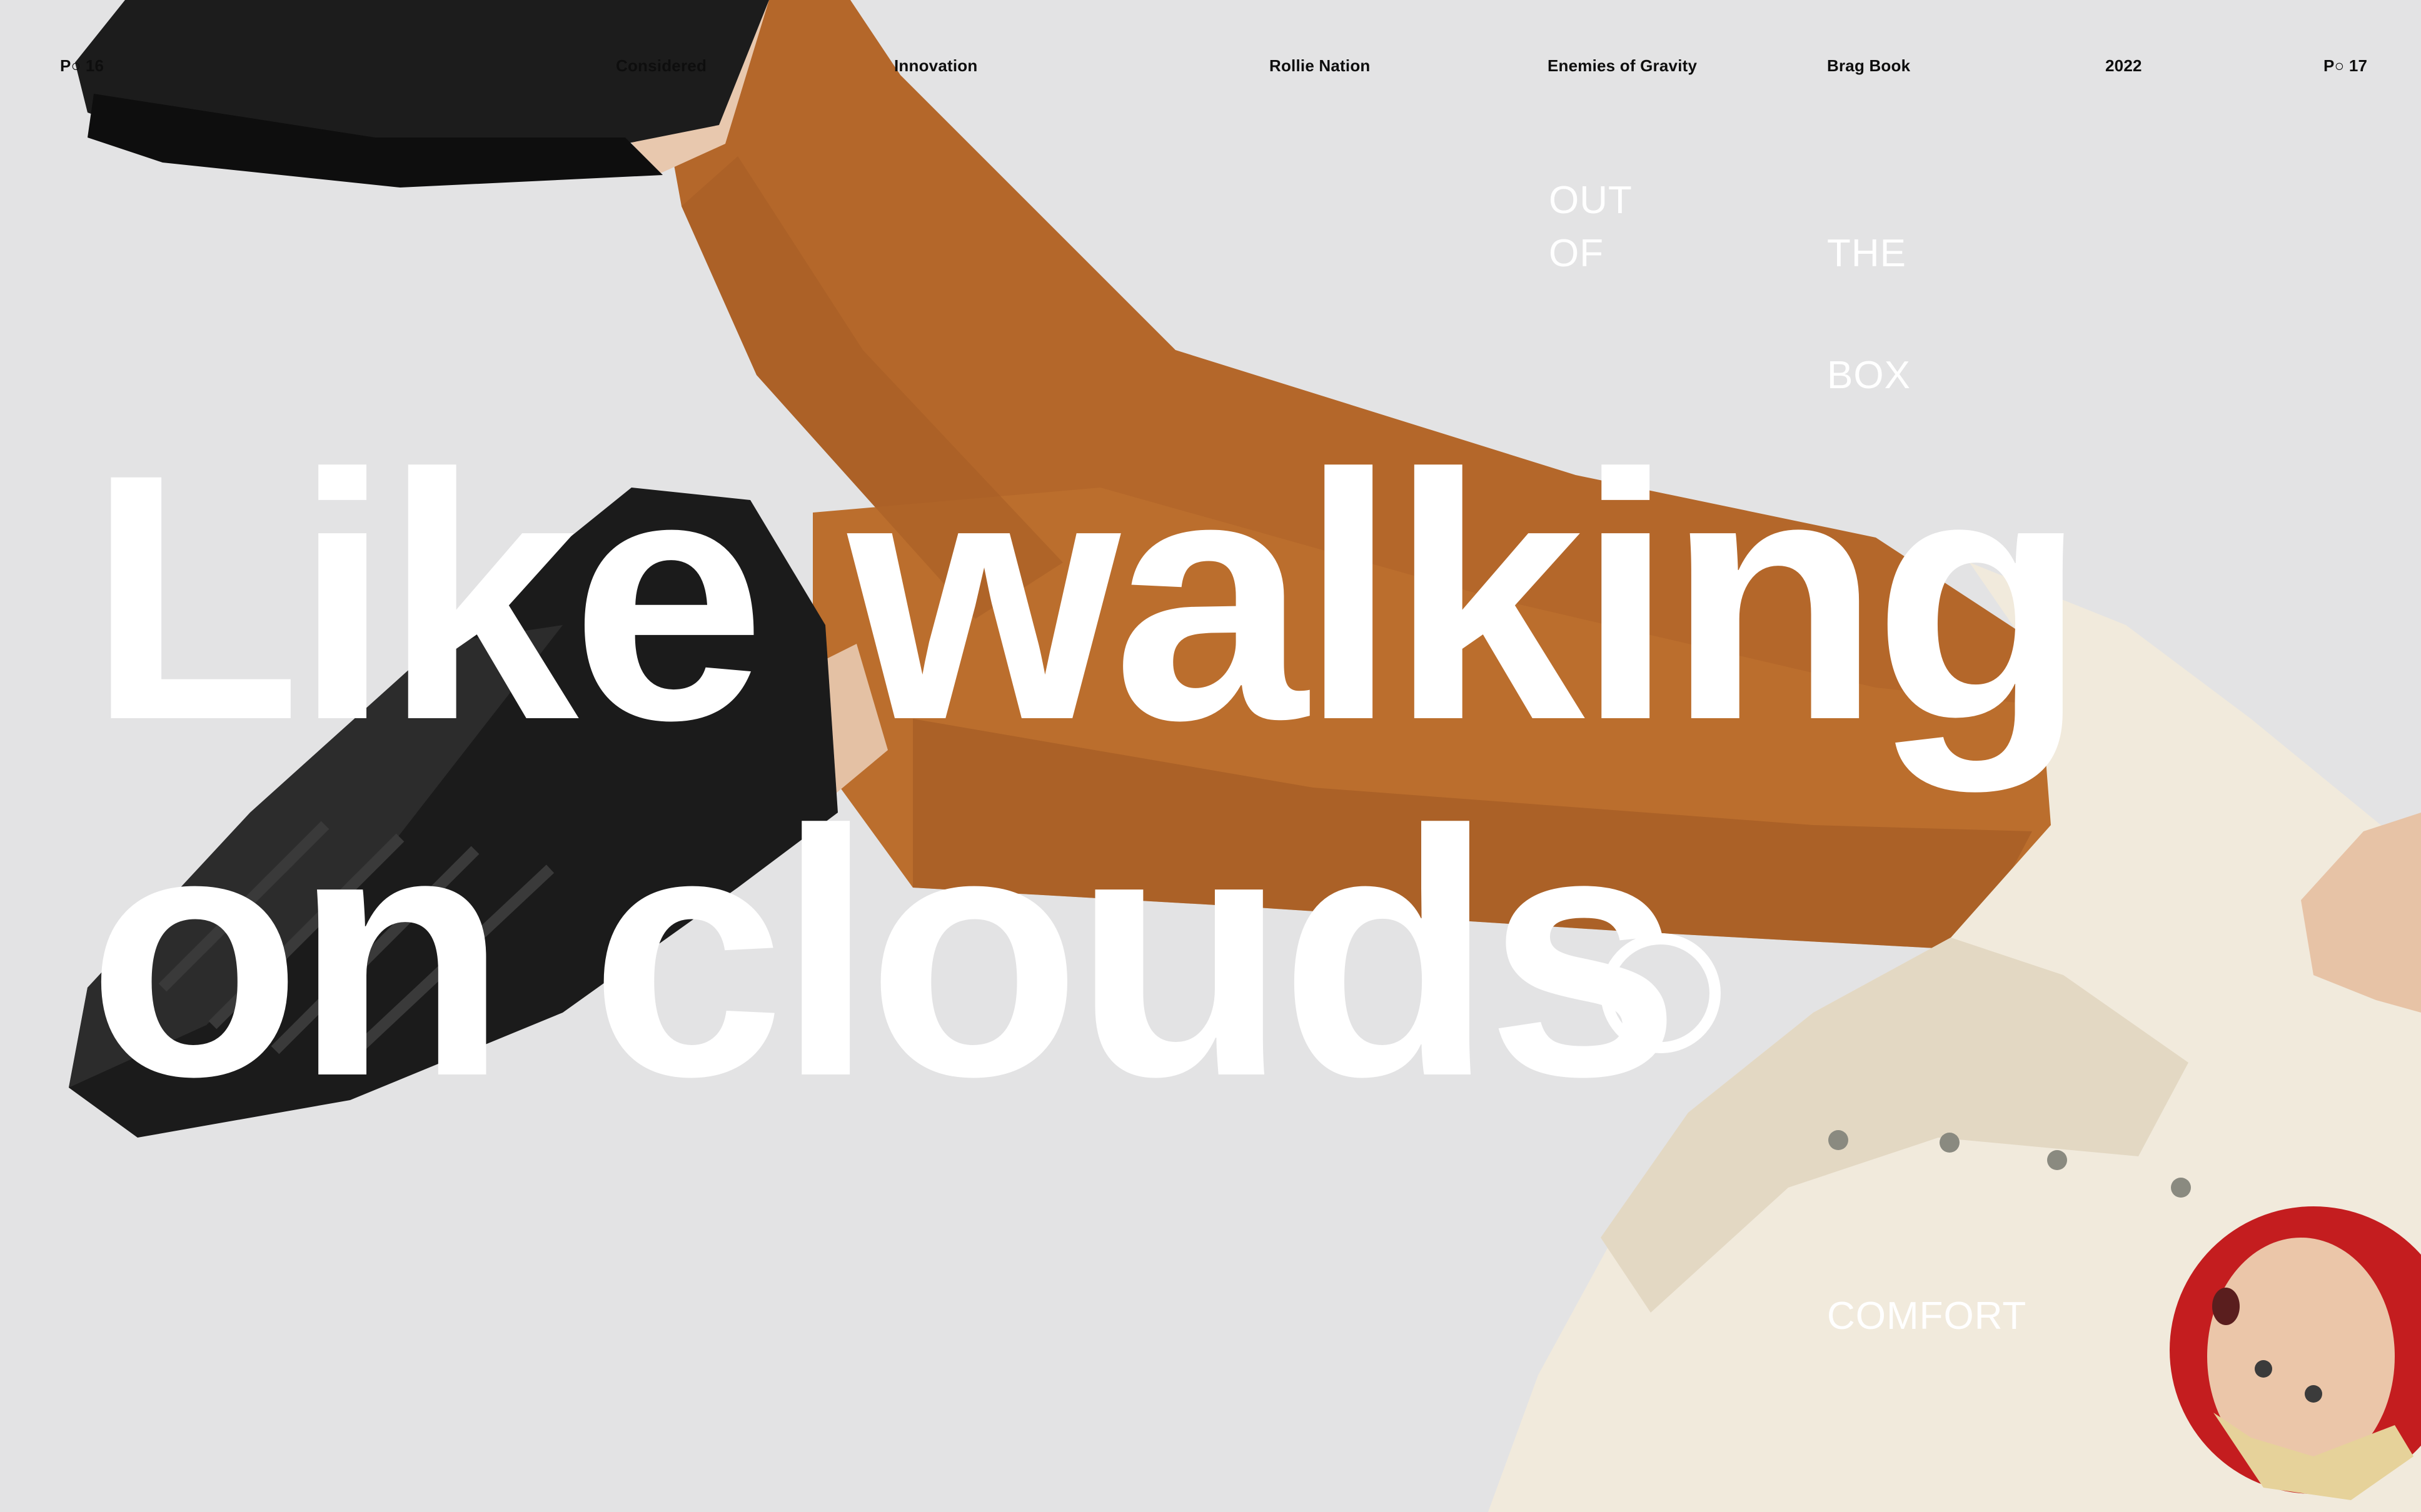  Describe the element at coordinates (2123, 66) in the screenshot. I see `nav-item-year: 2022` at that location.